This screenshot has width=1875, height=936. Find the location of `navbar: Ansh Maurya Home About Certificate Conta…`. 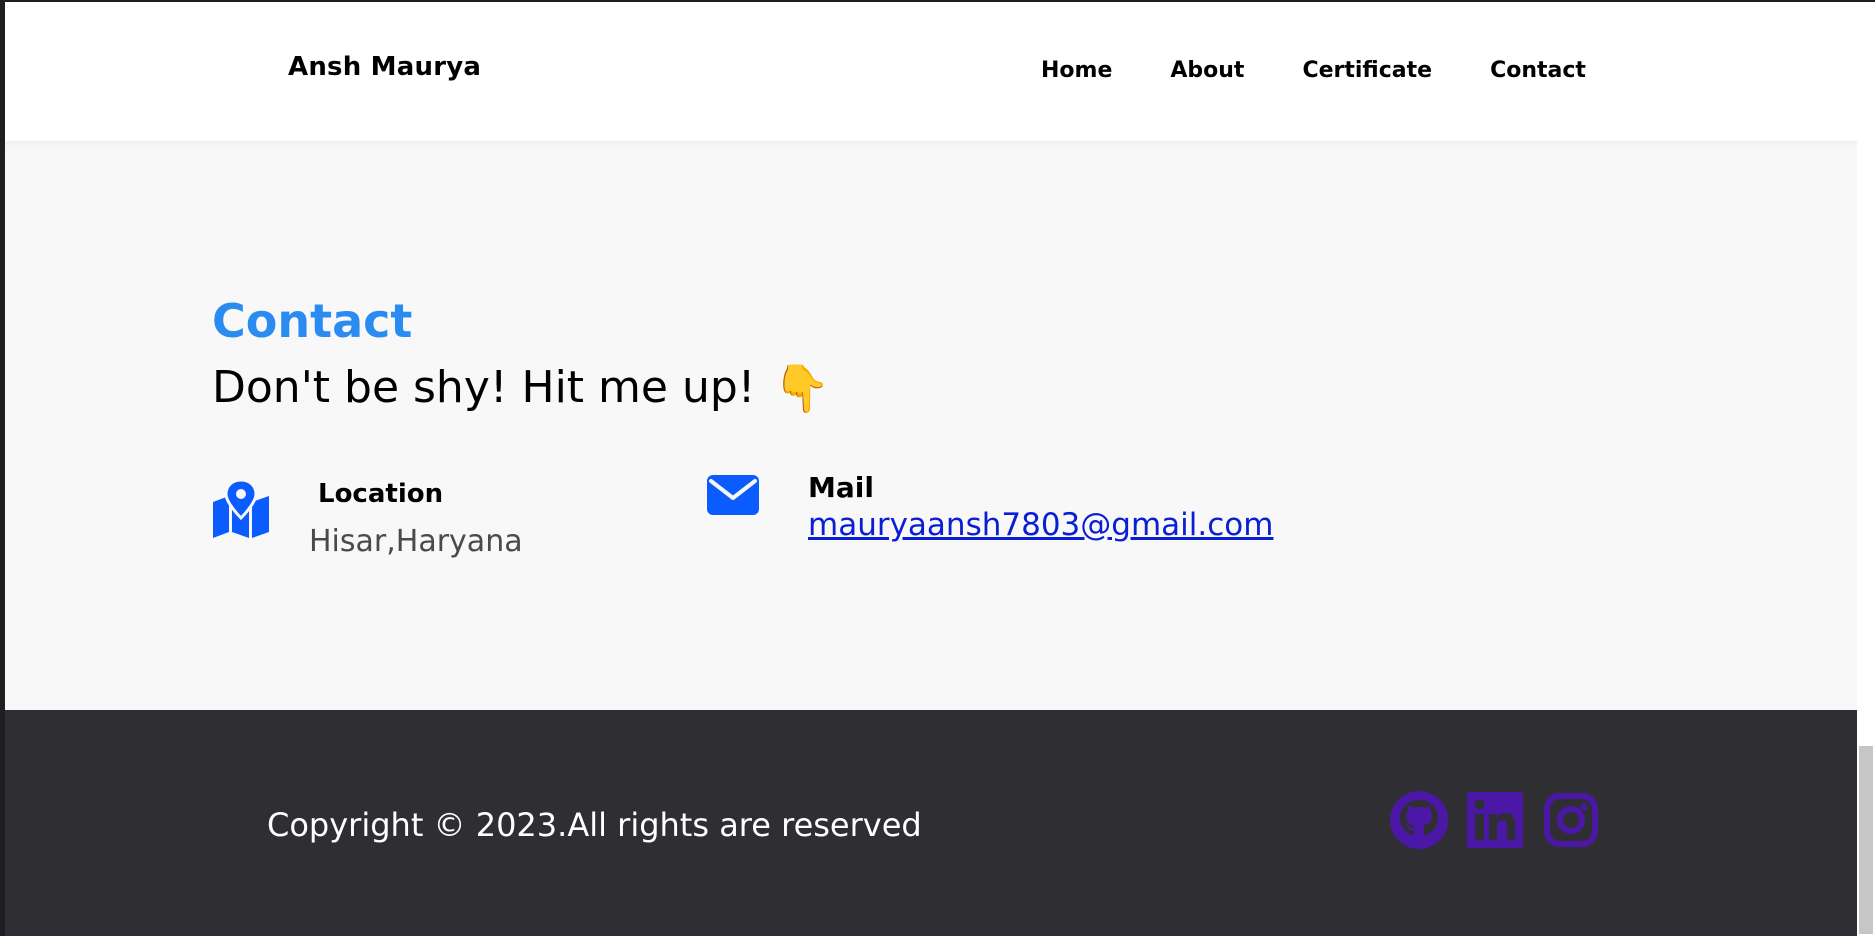

navbar: Ansh Maurya Home About Certificate Conta… is located at coordinates (931, 71).